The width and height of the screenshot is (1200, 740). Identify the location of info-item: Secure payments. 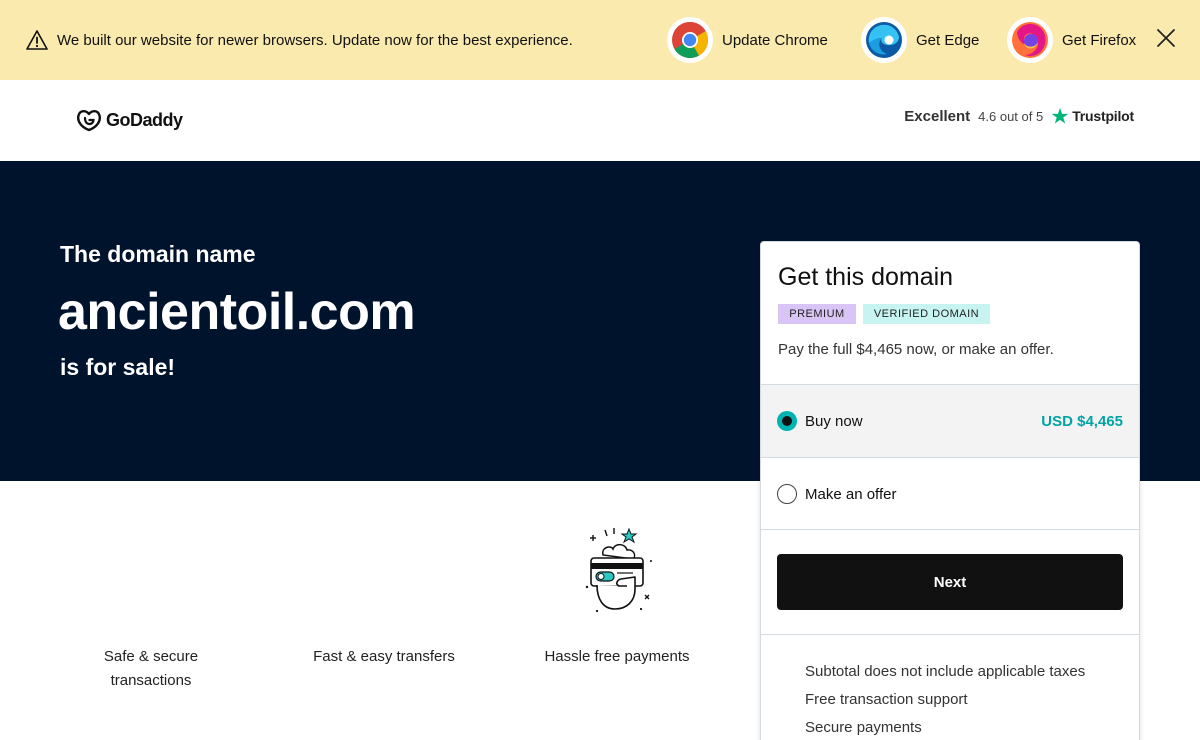
(863, 727).